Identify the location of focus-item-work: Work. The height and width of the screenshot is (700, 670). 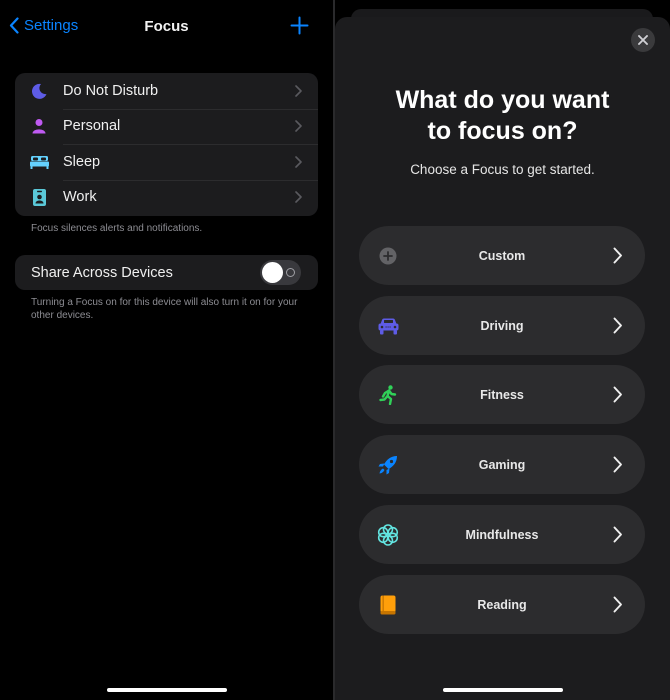
(166, 197).